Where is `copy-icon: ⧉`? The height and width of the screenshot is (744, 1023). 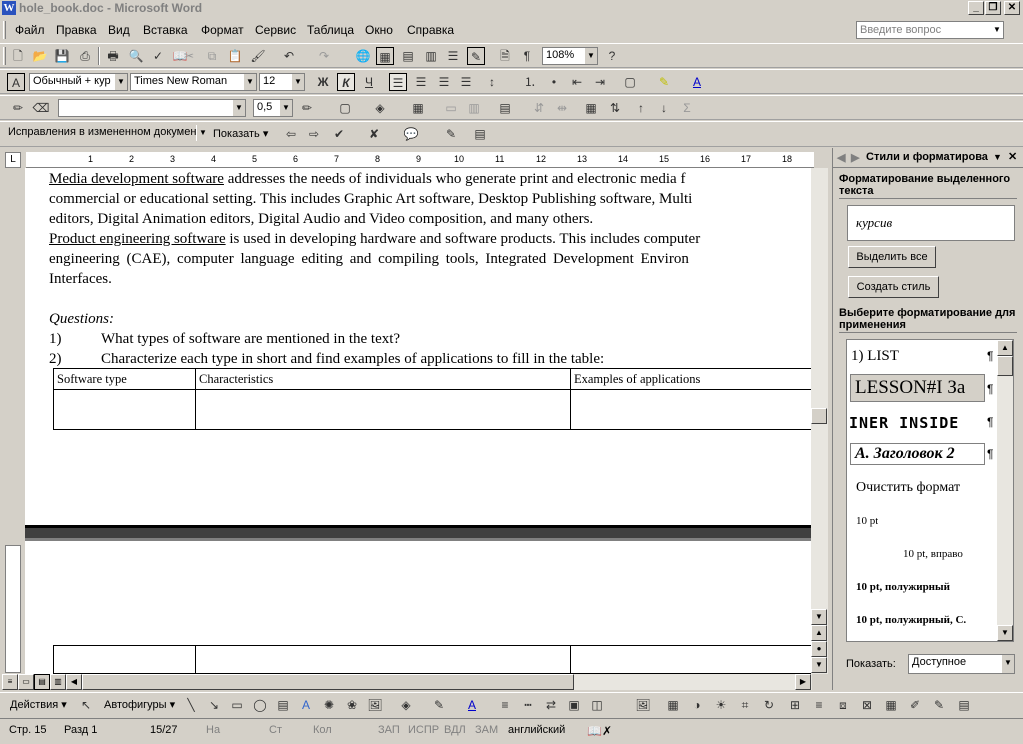 copy-icon: ⧉ is located at coordinates (212, 56).